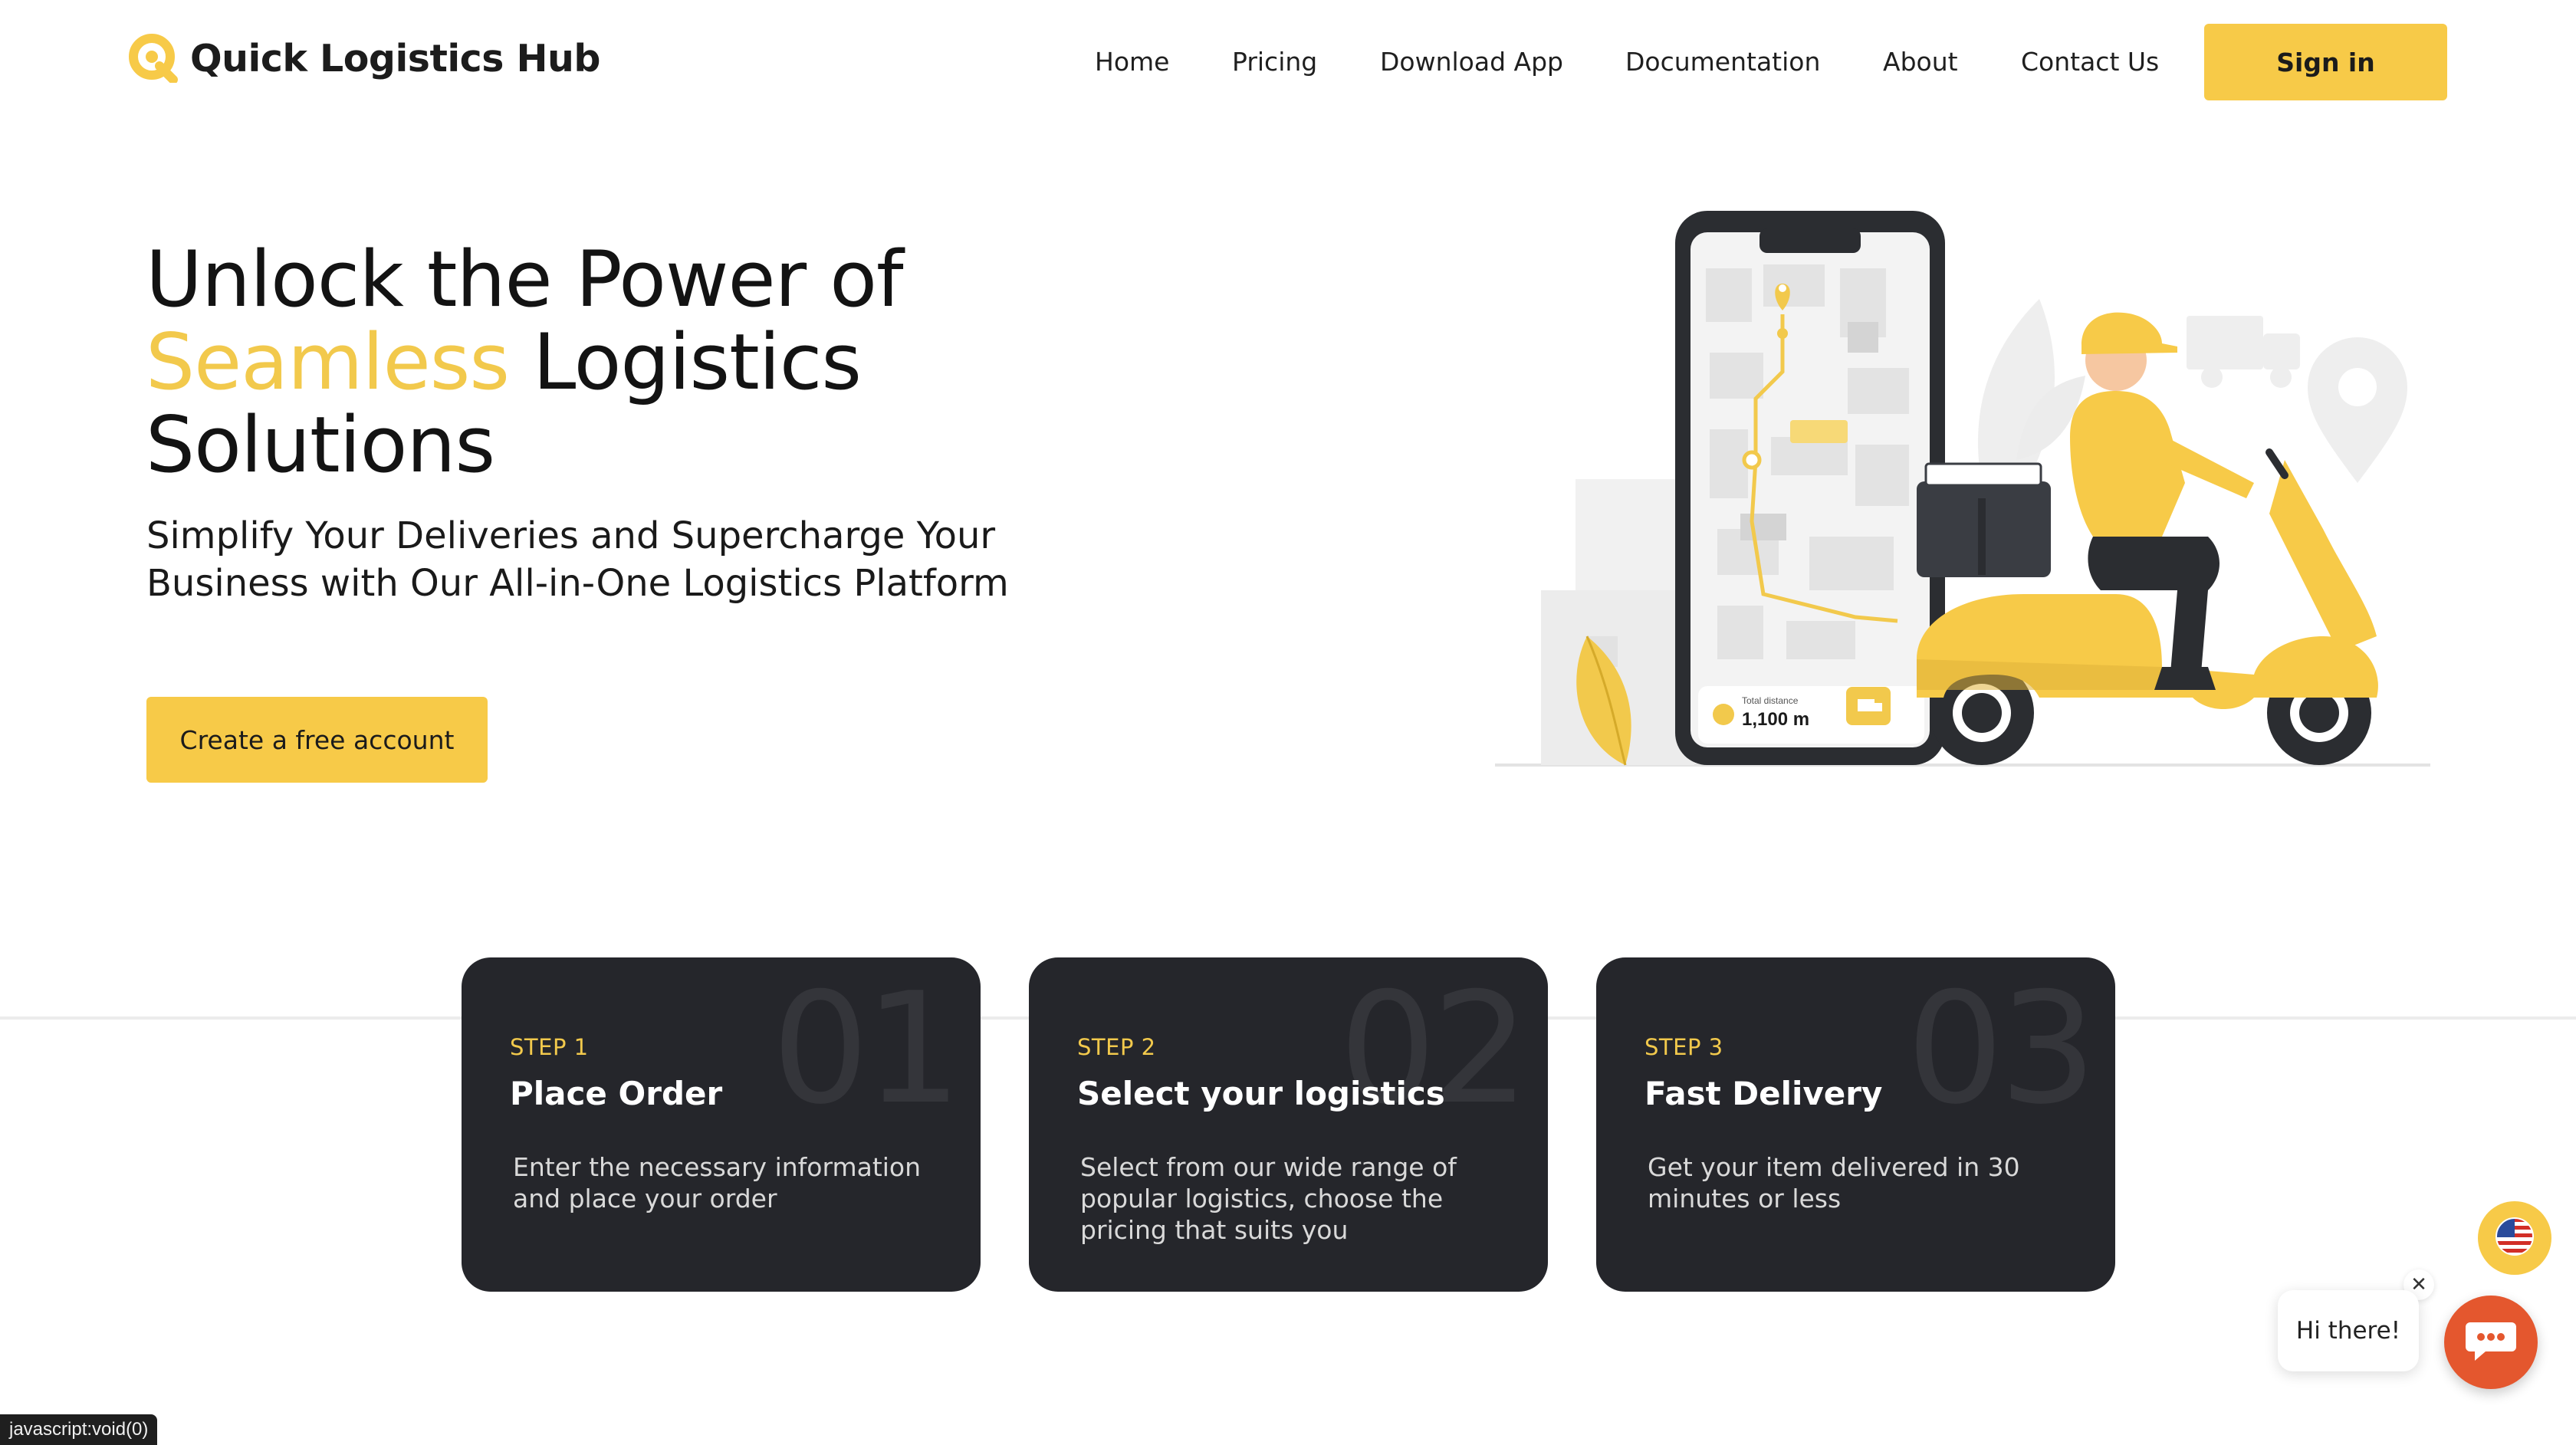  What do you see at coordinates (154, 59) in the screenshot?
I see `logo-q-icon` at bounding box center [154, 59].